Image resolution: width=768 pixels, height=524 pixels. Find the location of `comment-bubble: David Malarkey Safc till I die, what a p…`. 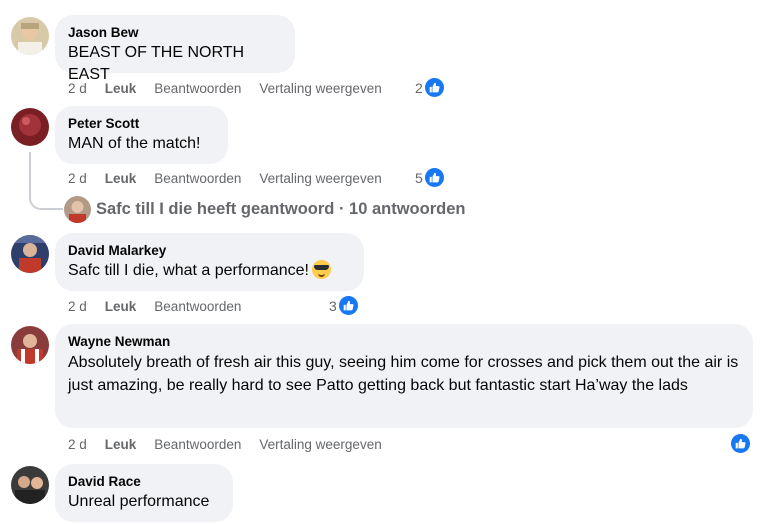

comment-bubble: David Malarkey Safc till I die, what a p… is located at coordinates (209, 262).